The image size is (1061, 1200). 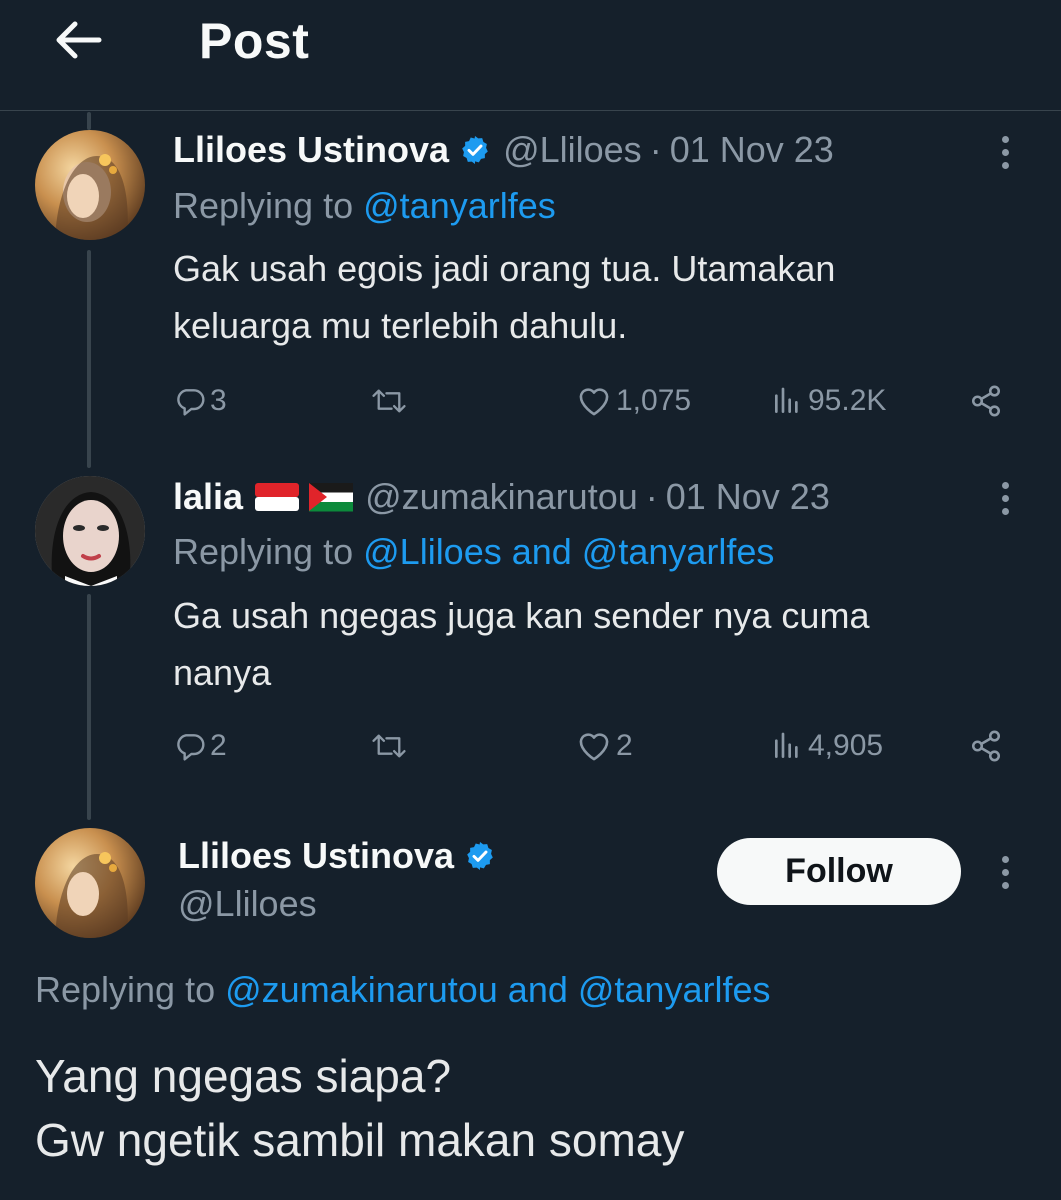 I want to click on reply-button: 3, so click(x=200, y=401).